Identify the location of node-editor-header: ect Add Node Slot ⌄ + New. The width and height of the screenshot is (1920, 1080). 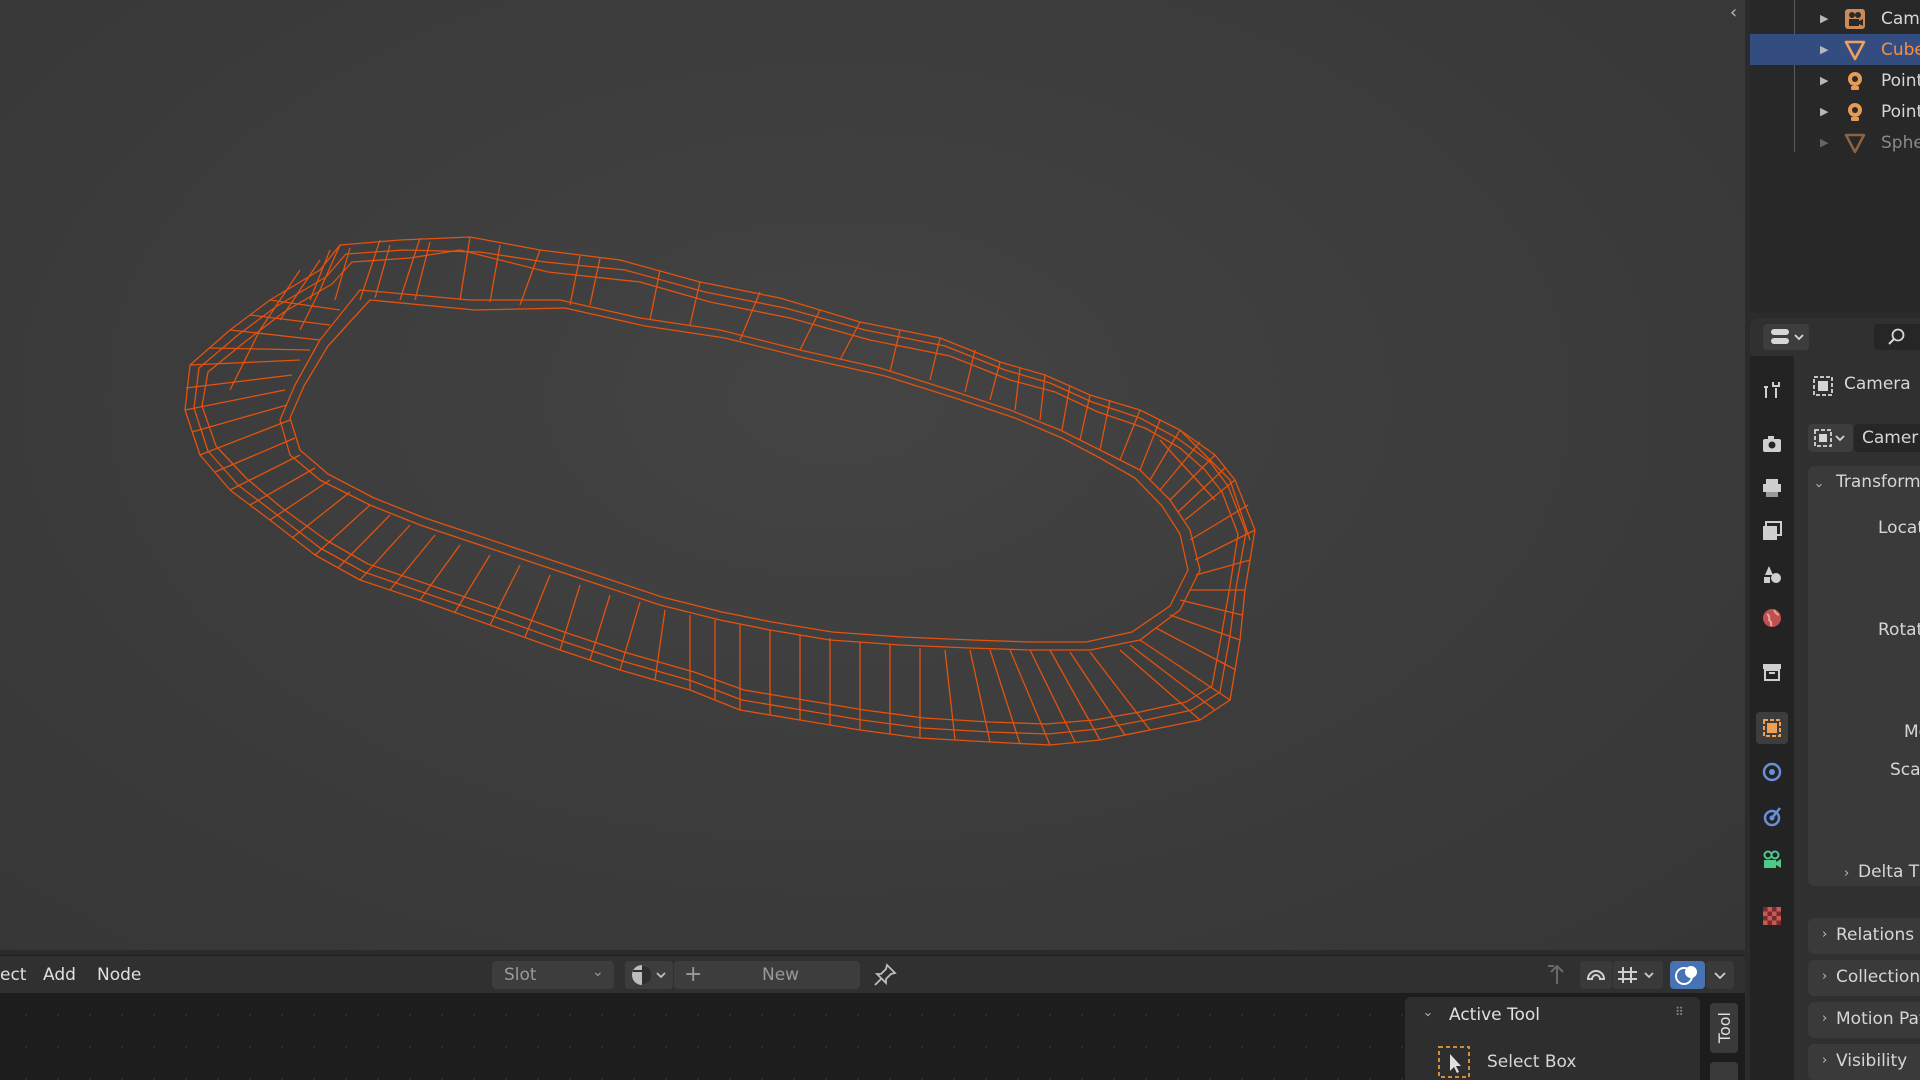
(872, 974).